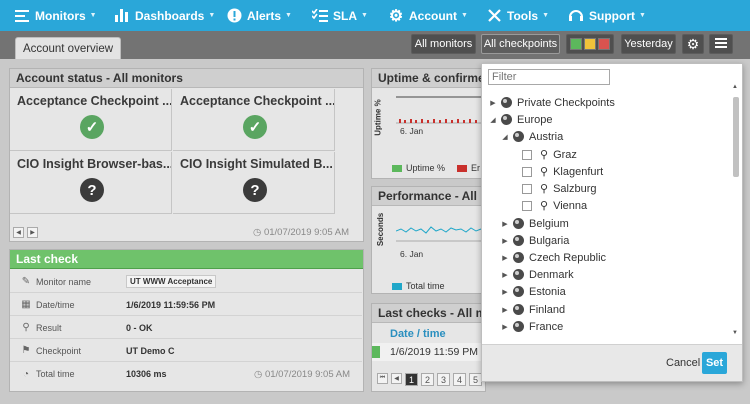  What do you see at coordinates (411, 379) in the screenshot?
I see `page-button: 1` at bounding box center [411, 379].